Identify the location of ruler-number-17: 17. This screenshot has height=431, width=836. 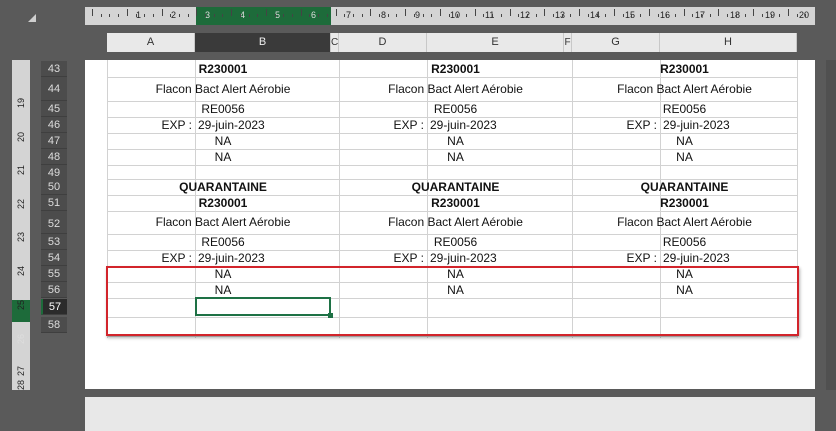
(700, 15).